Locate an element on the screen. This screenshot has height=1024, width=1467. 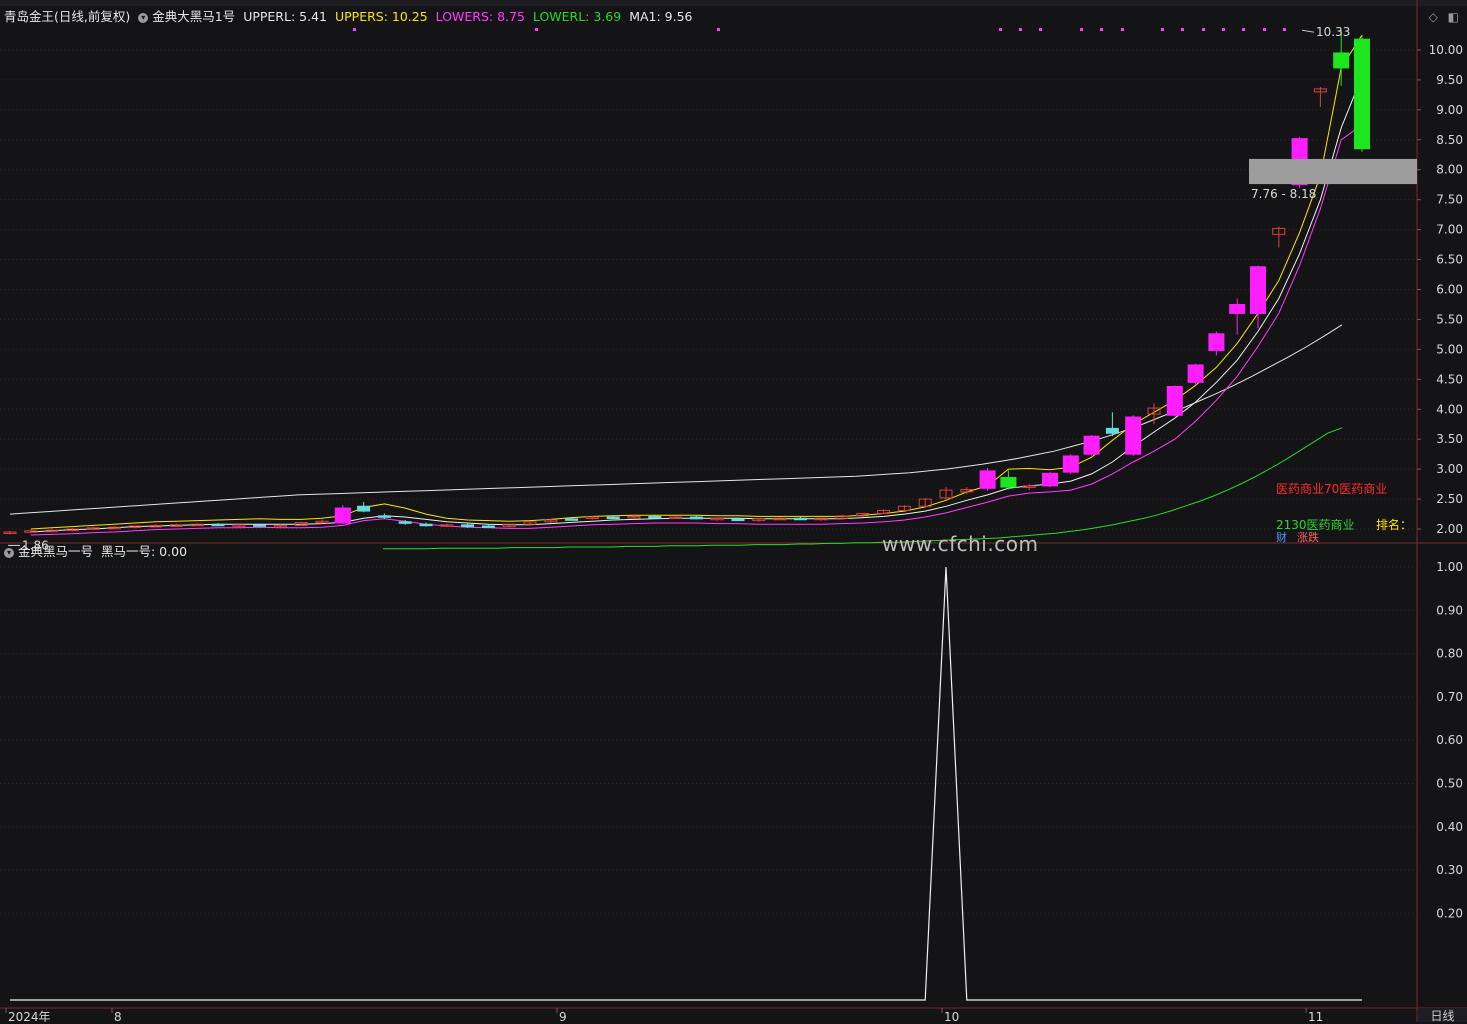
sub-y-tick-label: 0.40 is located at coordinates (1449, 827).